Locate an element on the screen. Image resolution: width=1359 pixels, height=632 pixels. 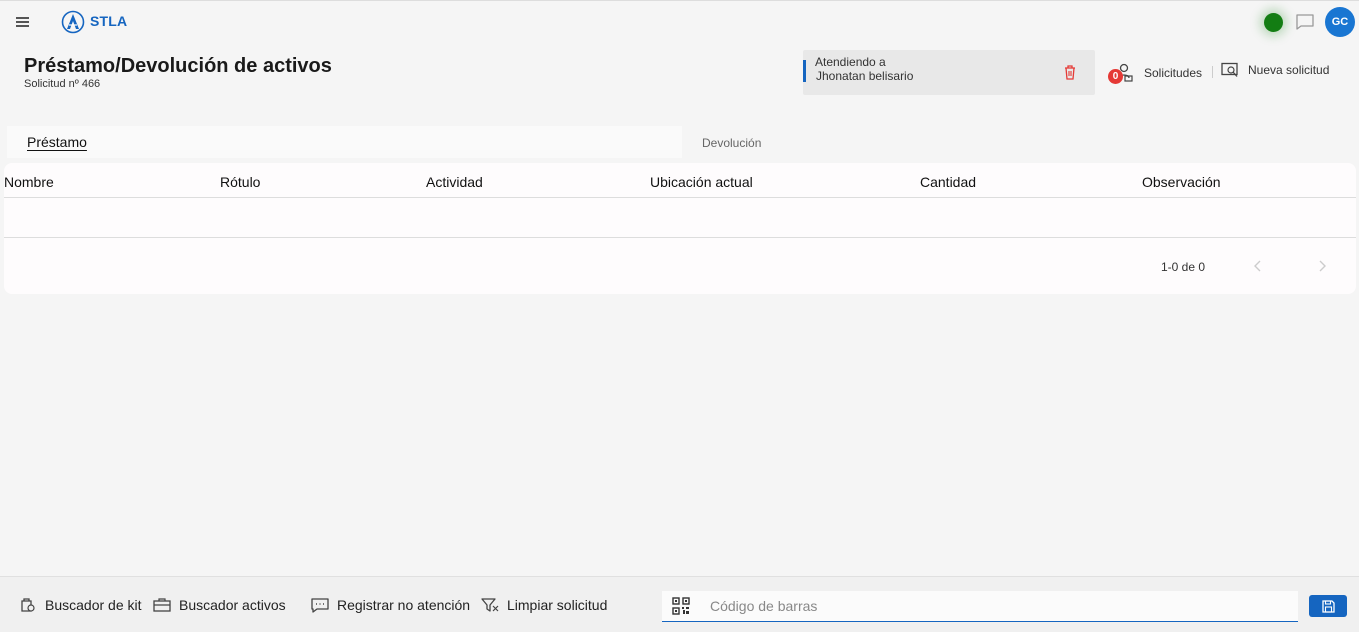
clear-request-button: Limpiar solicitud is located at coordinates (544, 605).